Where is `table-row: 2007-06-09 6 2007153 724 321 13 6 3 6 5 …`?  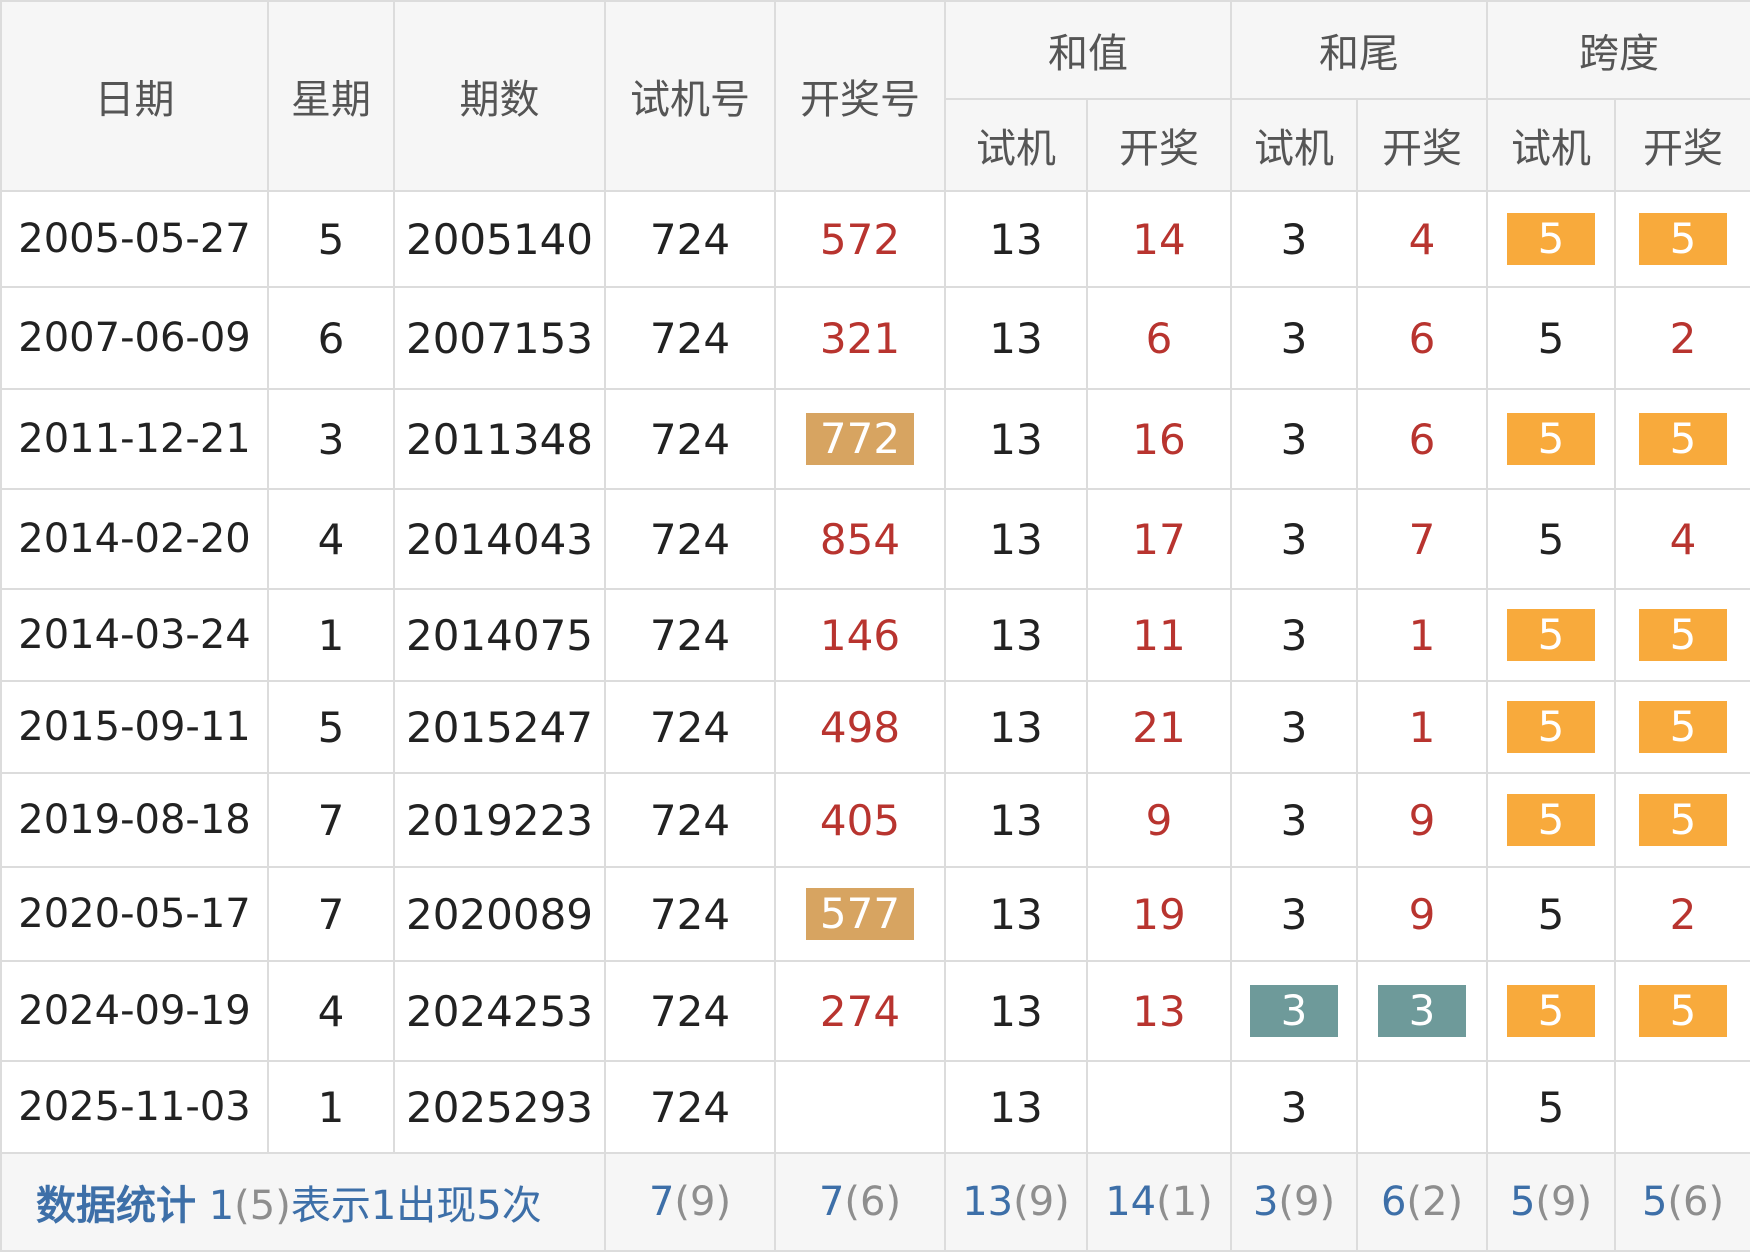
table-row: 2007-06-09 6 2007153 724 321 13 6 3 6 5 … is located at coordinates (875, 338).